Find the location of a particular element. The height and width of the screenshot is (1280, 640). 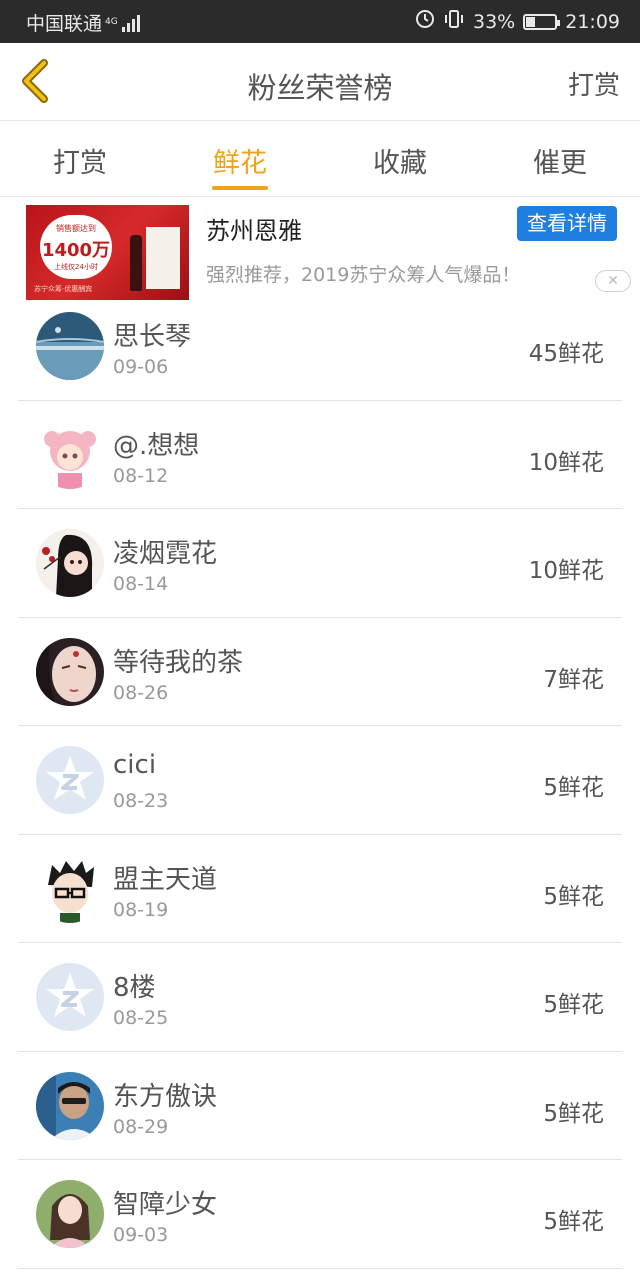

carrier-name: 中国联通 is located at coordinates (64, 24).